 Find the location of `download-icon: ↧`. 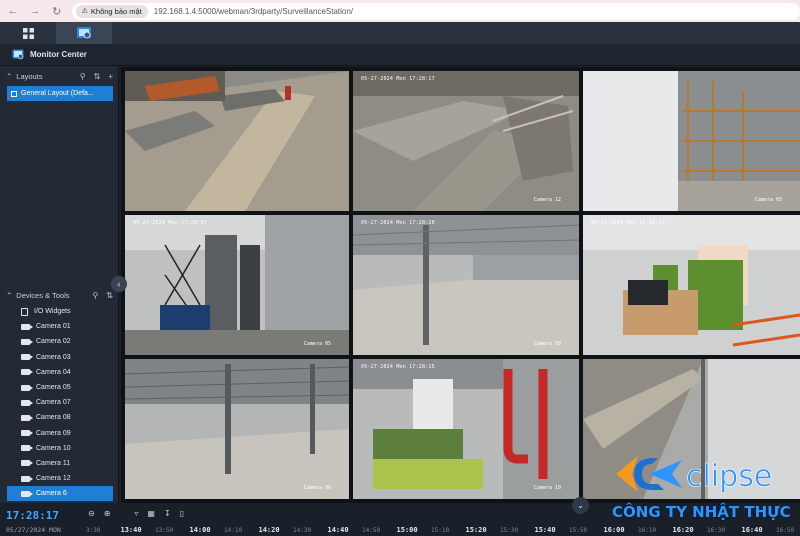

download-icon: ↧ is located at coordinates (167, 513).